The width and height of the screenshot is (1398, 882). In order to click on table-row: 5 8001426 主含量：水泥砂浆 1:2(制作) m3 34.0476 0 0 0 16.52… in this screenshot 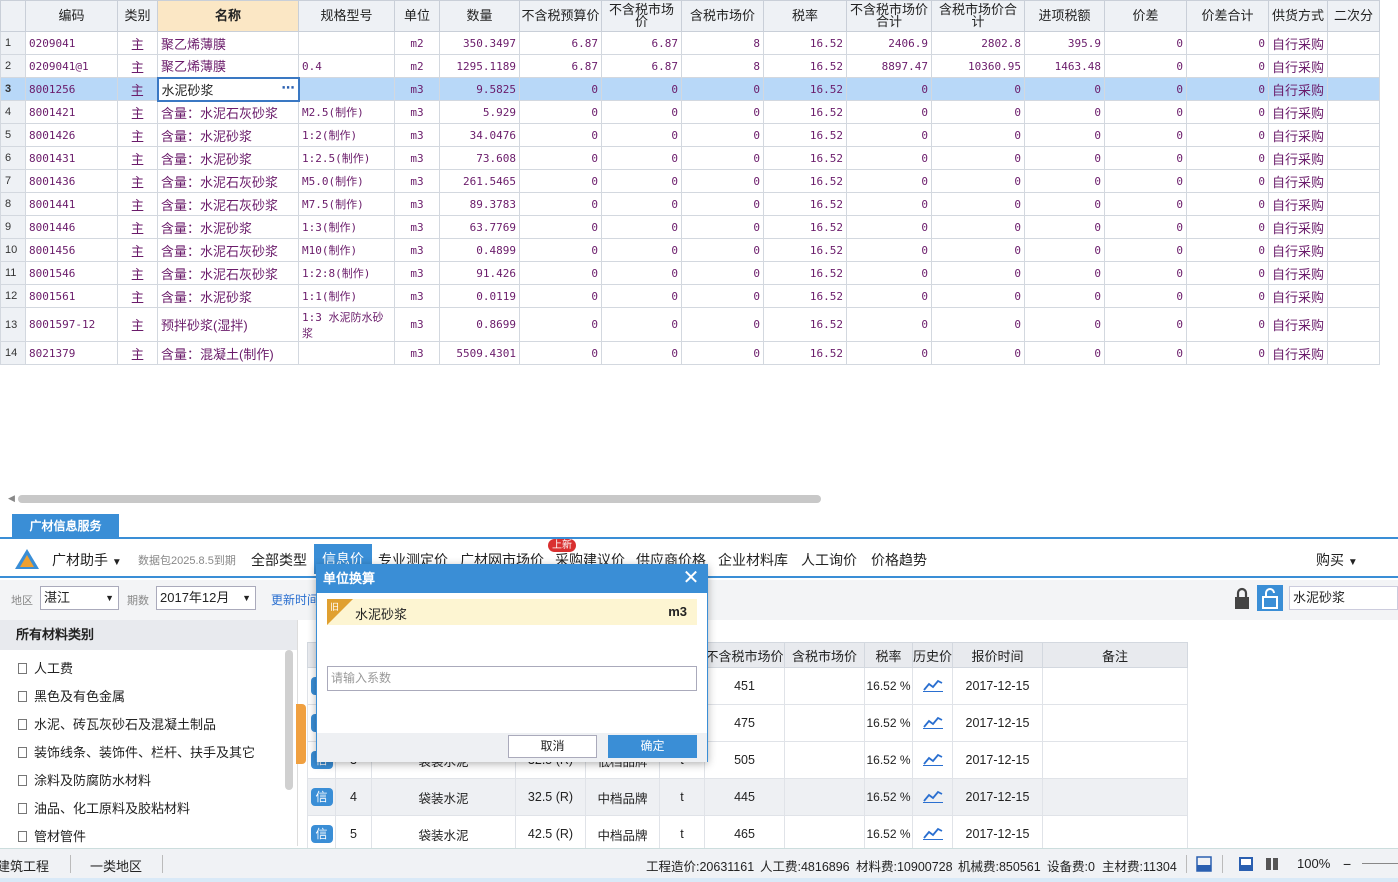, I will do `click(690, 135)`.